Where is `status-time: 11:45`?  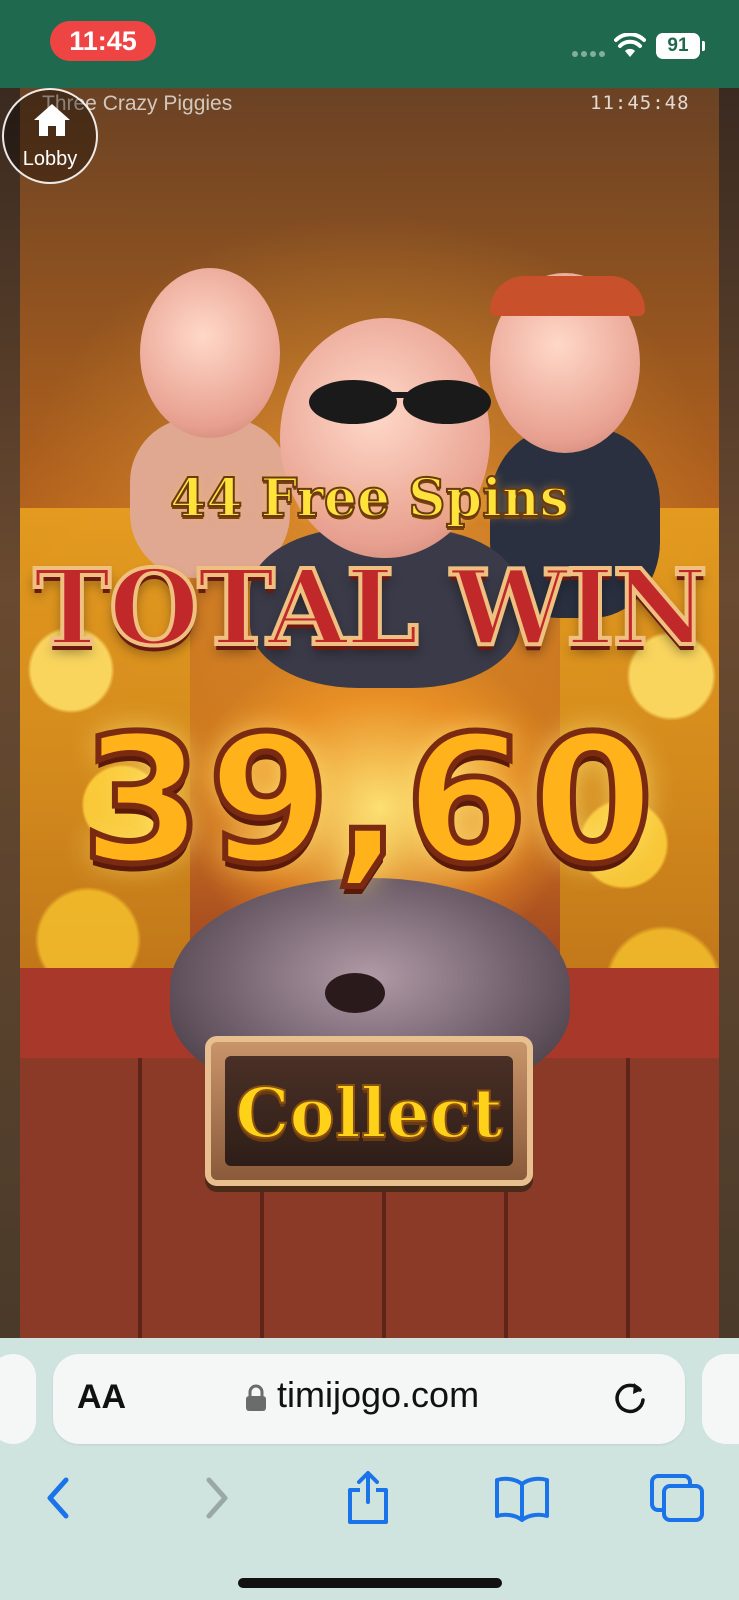 status-time: 11:45 is located at coordinates (103, 41).